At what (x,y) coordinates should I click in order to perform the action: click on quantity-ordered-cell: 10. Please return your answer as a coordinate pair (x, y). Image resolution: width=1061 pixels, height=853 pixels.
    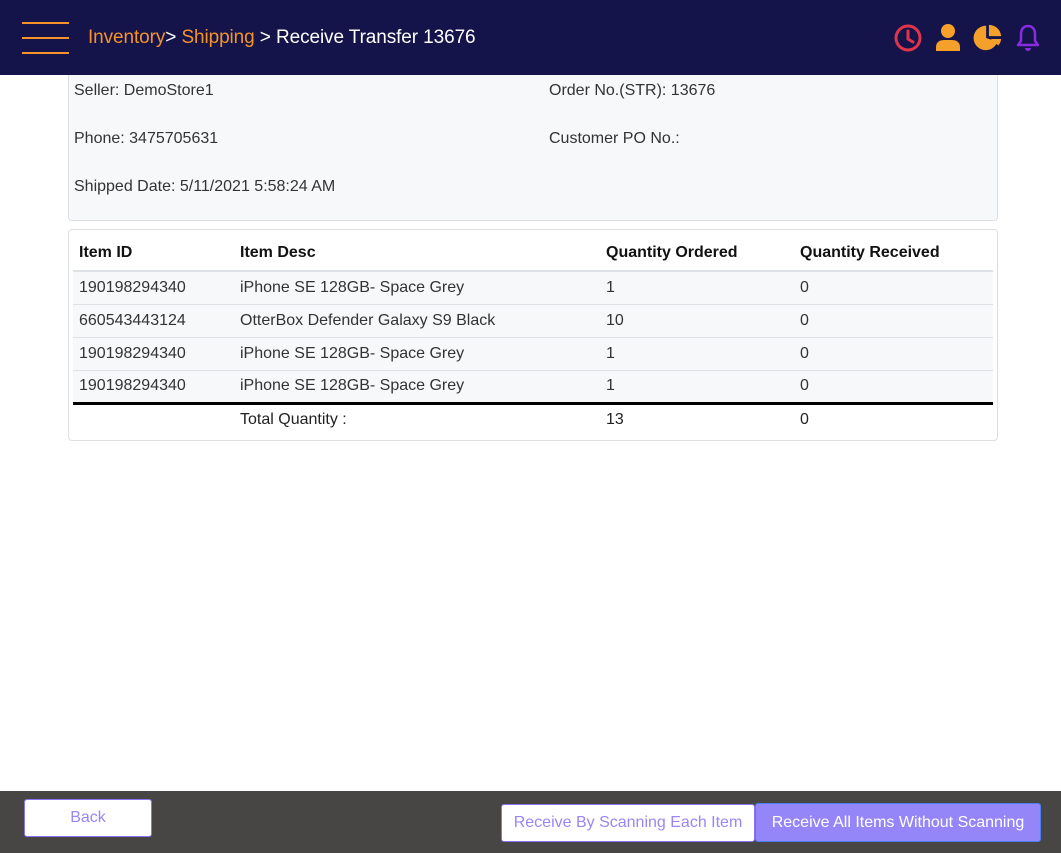
    Looking at the image, I should click on (697, 321).